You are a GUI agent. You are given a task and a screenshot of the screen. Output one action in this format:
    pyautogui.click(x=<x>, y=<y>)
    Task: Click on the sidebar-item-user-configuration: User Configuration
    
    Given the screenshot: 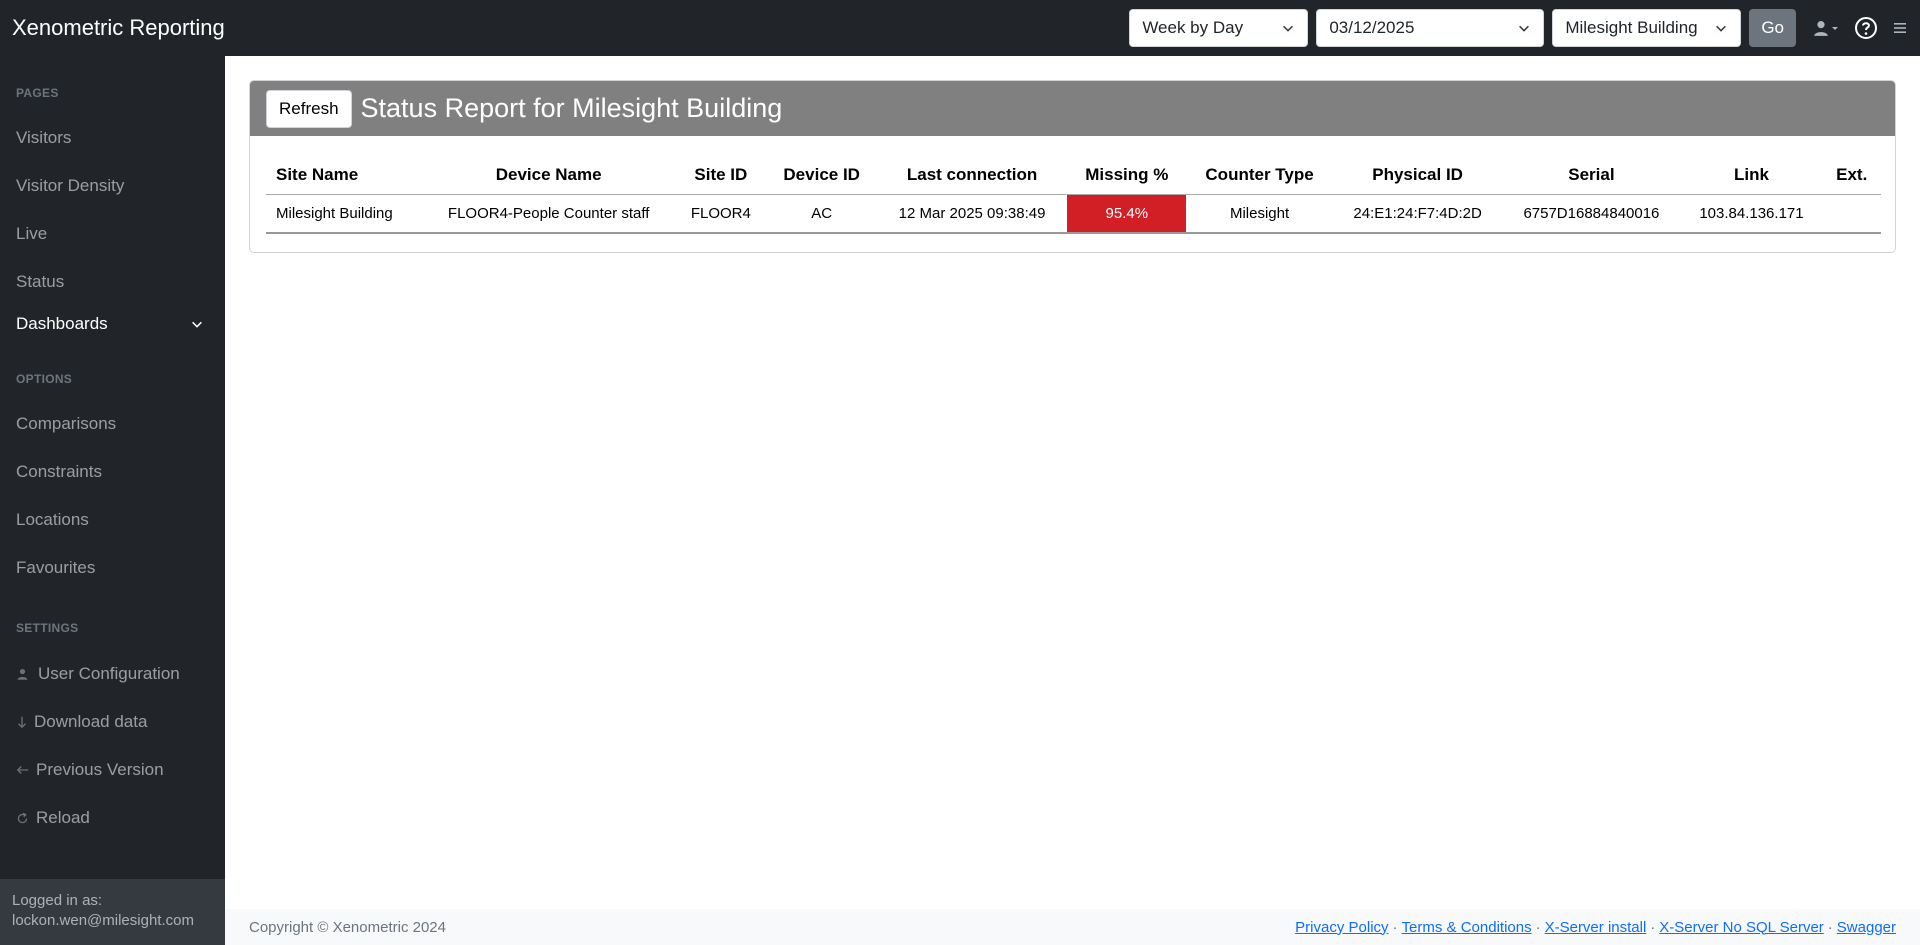 What is the action you would take?
    pyautogui.click(x=98, y=674)
    